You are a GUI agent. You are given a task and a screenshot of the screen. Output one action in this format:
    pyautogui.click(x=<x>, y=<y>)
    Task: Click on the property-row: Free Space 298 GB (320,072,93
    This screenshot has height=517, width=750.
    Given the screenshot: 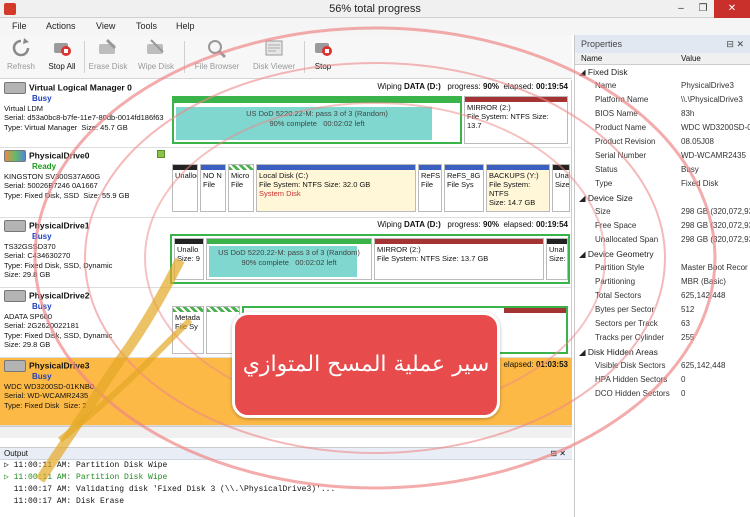 What is the action you would take?
    pyautogui.click(x=662, y=226)
    